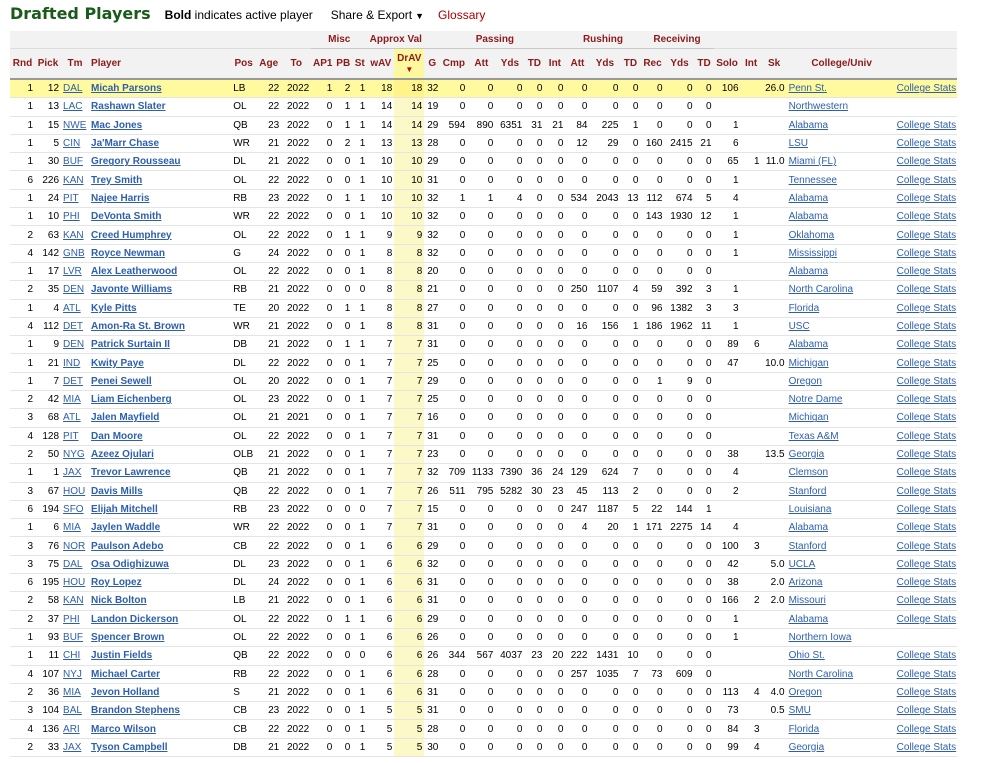  What do you see at coordinates (577, 64) in the screenshot?
I see `col-header-rush-att: Att` at bounding box center [577, 64].